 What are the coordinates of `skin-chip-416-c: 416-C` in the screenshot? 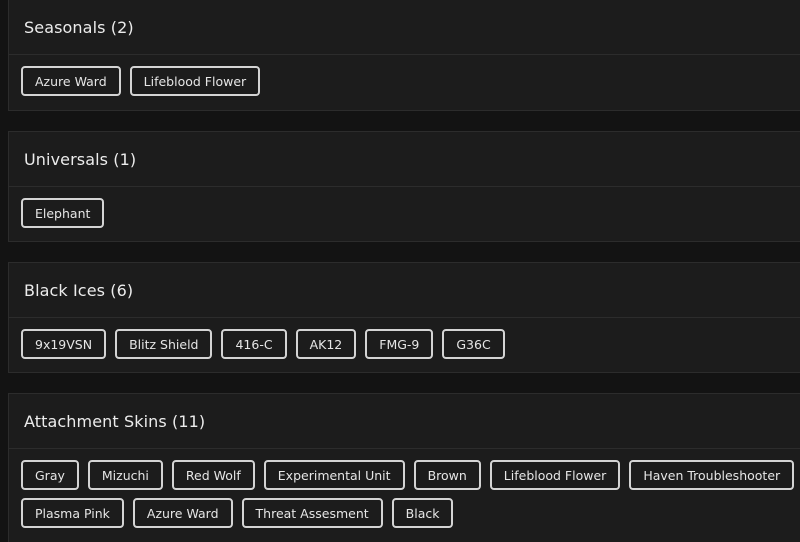 It's located at (254, 344).